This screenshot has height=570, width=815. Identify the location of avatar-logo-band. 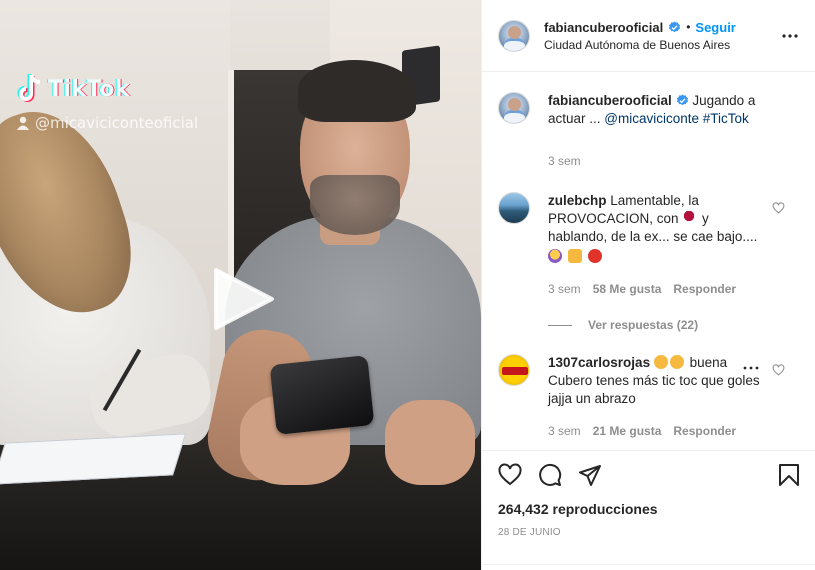
(515, 371).